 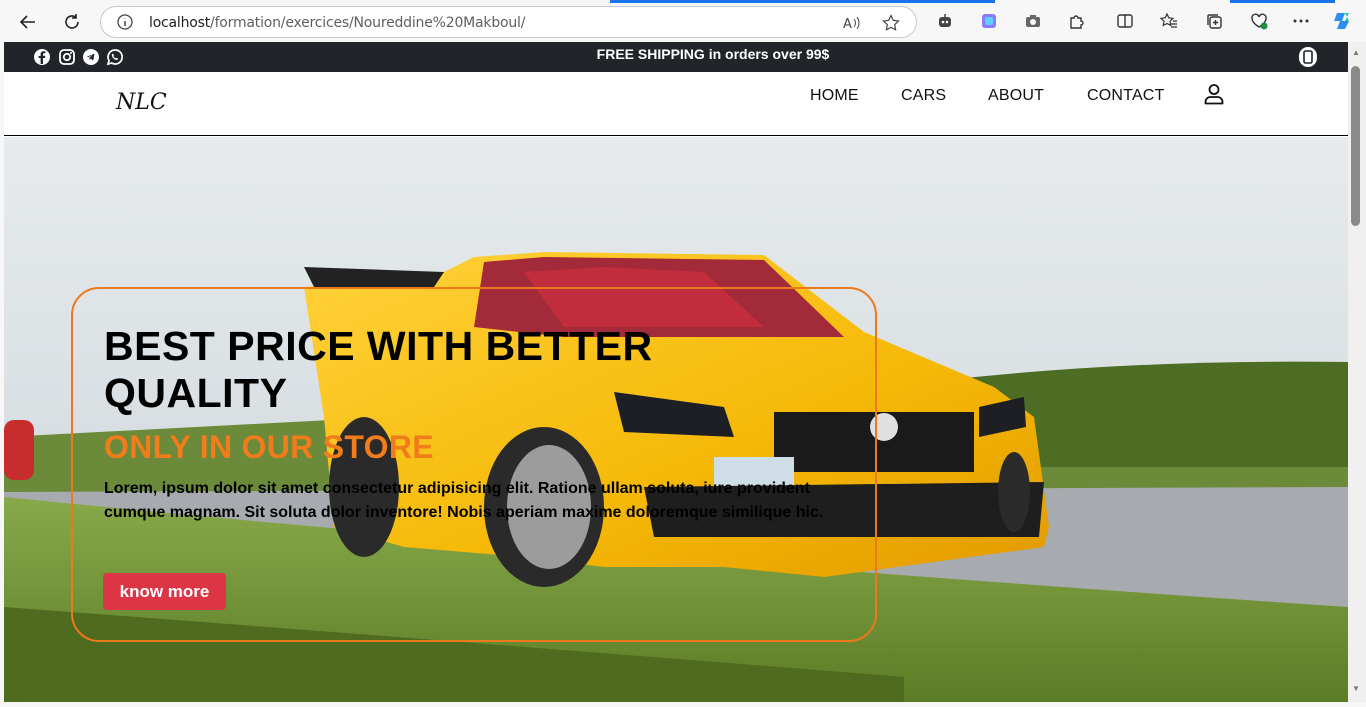 I want to click on svg-text: A, so click(x=847, y=24).